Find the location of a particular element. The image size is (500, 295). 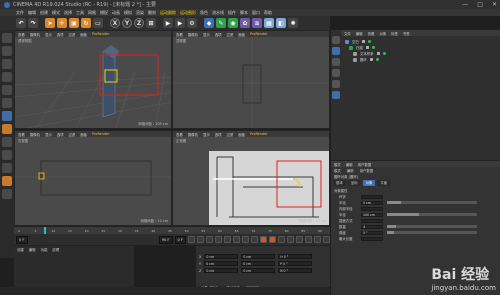

frame-start-field: 0 F is located at coordinates (22, 239).